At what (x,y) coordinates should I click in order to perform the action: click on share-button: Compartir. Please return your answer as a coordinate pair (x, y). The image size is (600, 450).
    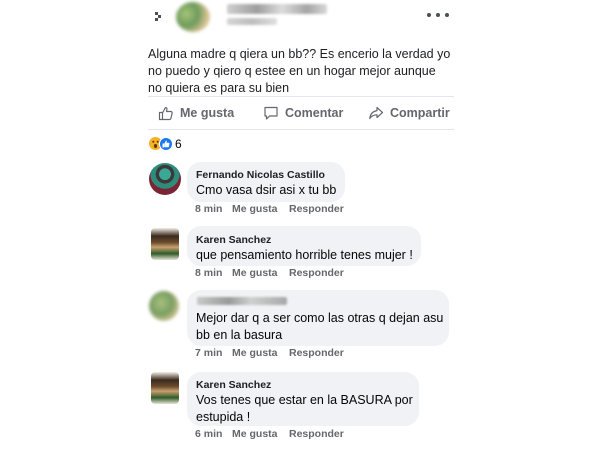
    Looking at the image, I should click on (409, 113).